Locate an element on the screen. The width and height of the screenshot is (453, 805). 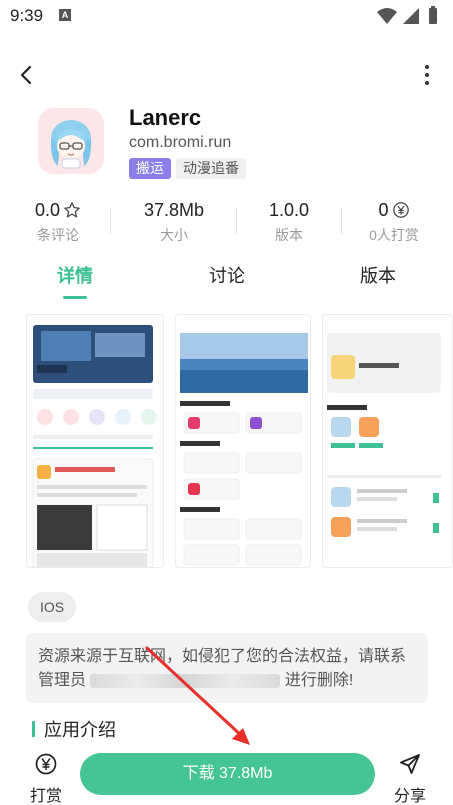
share-button: 分享 is located at coordinates (410, 776).